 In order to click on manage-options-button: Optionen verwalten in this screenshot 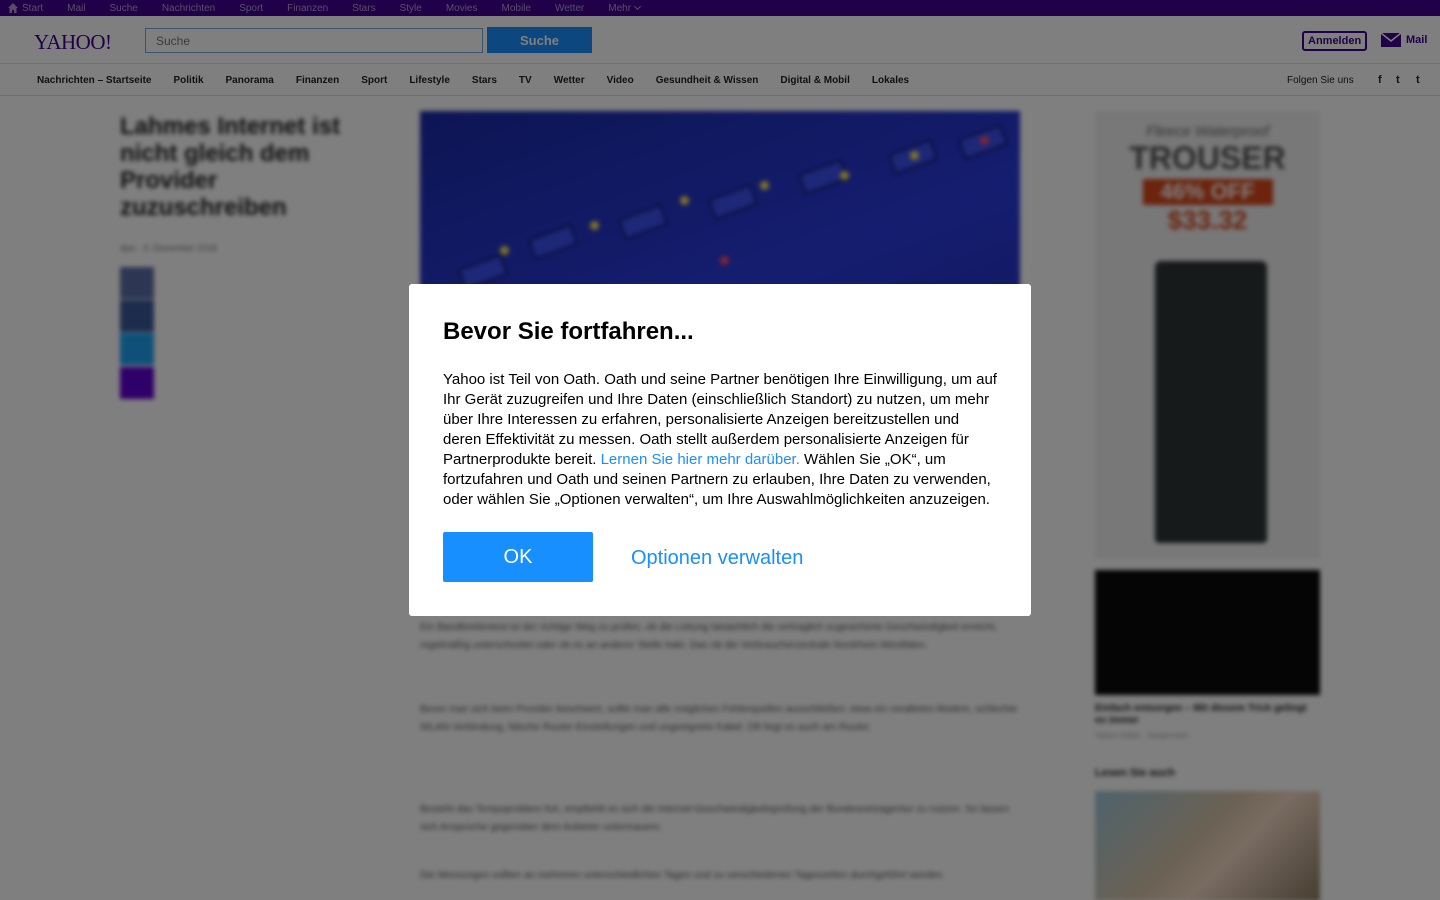, I will do `click(717, 558)`.